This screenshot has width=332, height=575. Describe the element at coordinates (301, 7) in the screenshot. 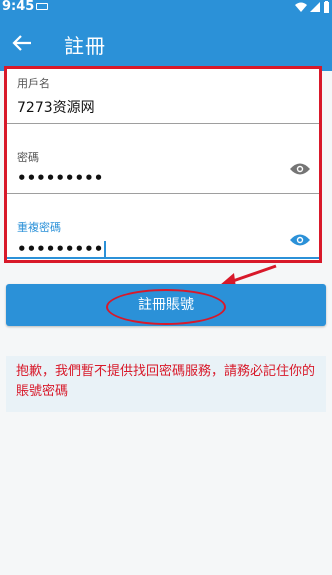

I see `wifi-icon` at that location.